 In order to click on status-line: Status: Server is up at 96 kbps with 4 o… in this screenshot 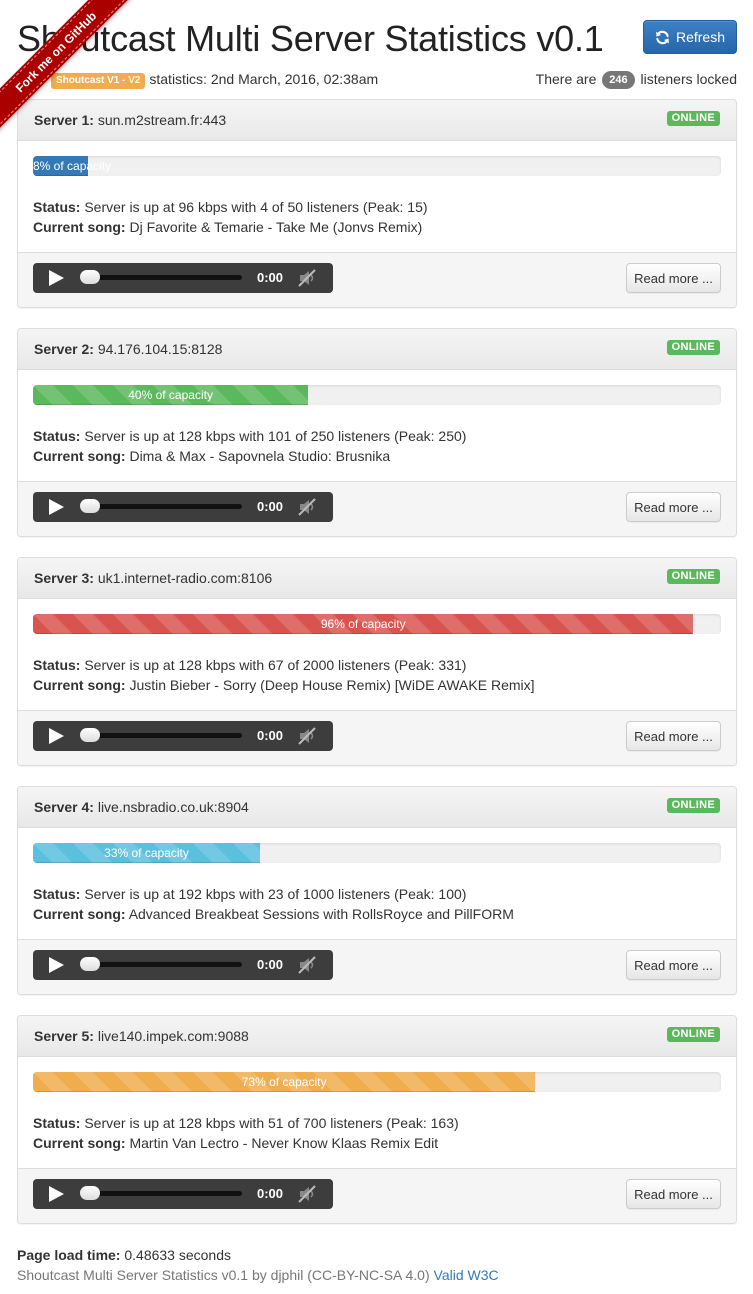, I will do `click(377, 207)`.